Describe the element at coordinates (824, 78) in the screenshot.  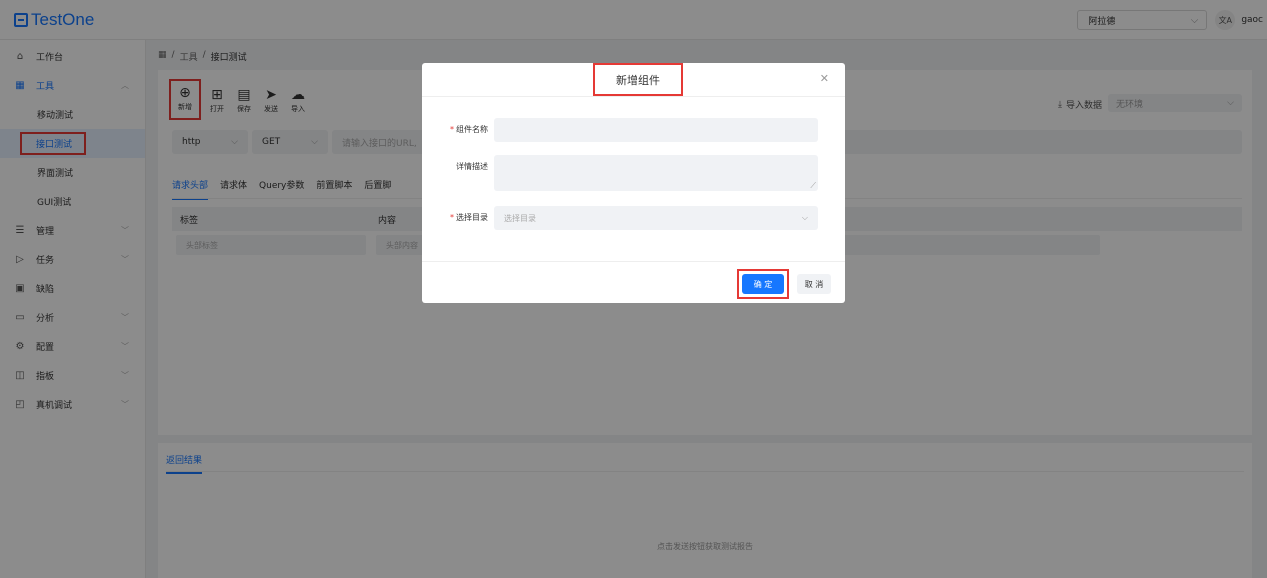
I see `close-icon: ✕` at that location.